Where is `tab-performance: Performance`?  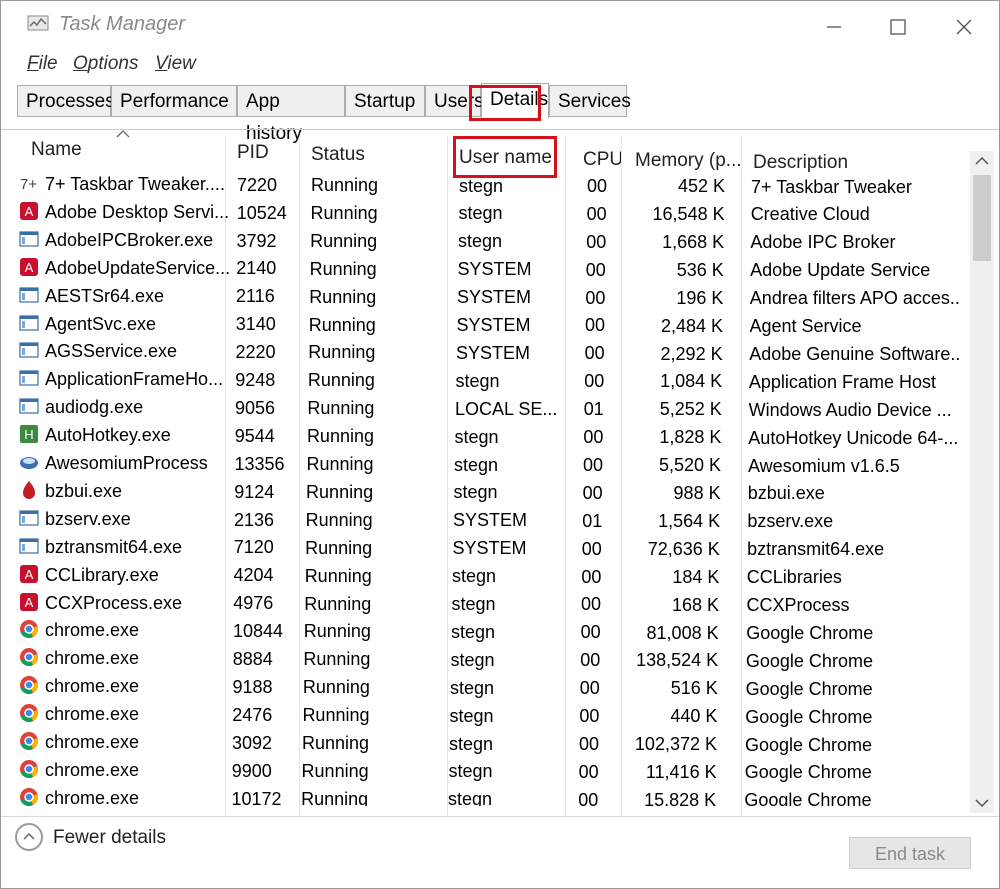 tab-performance: Performance is located at coordinates (174, 101).